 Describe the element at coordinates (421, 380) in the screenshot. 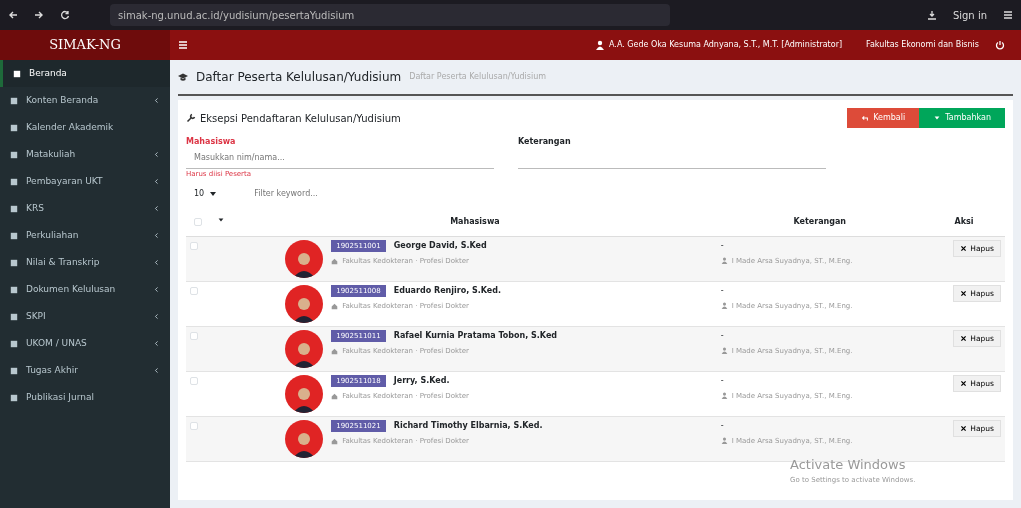

I see `student-name: Jerry, S.Ked.` at that location.